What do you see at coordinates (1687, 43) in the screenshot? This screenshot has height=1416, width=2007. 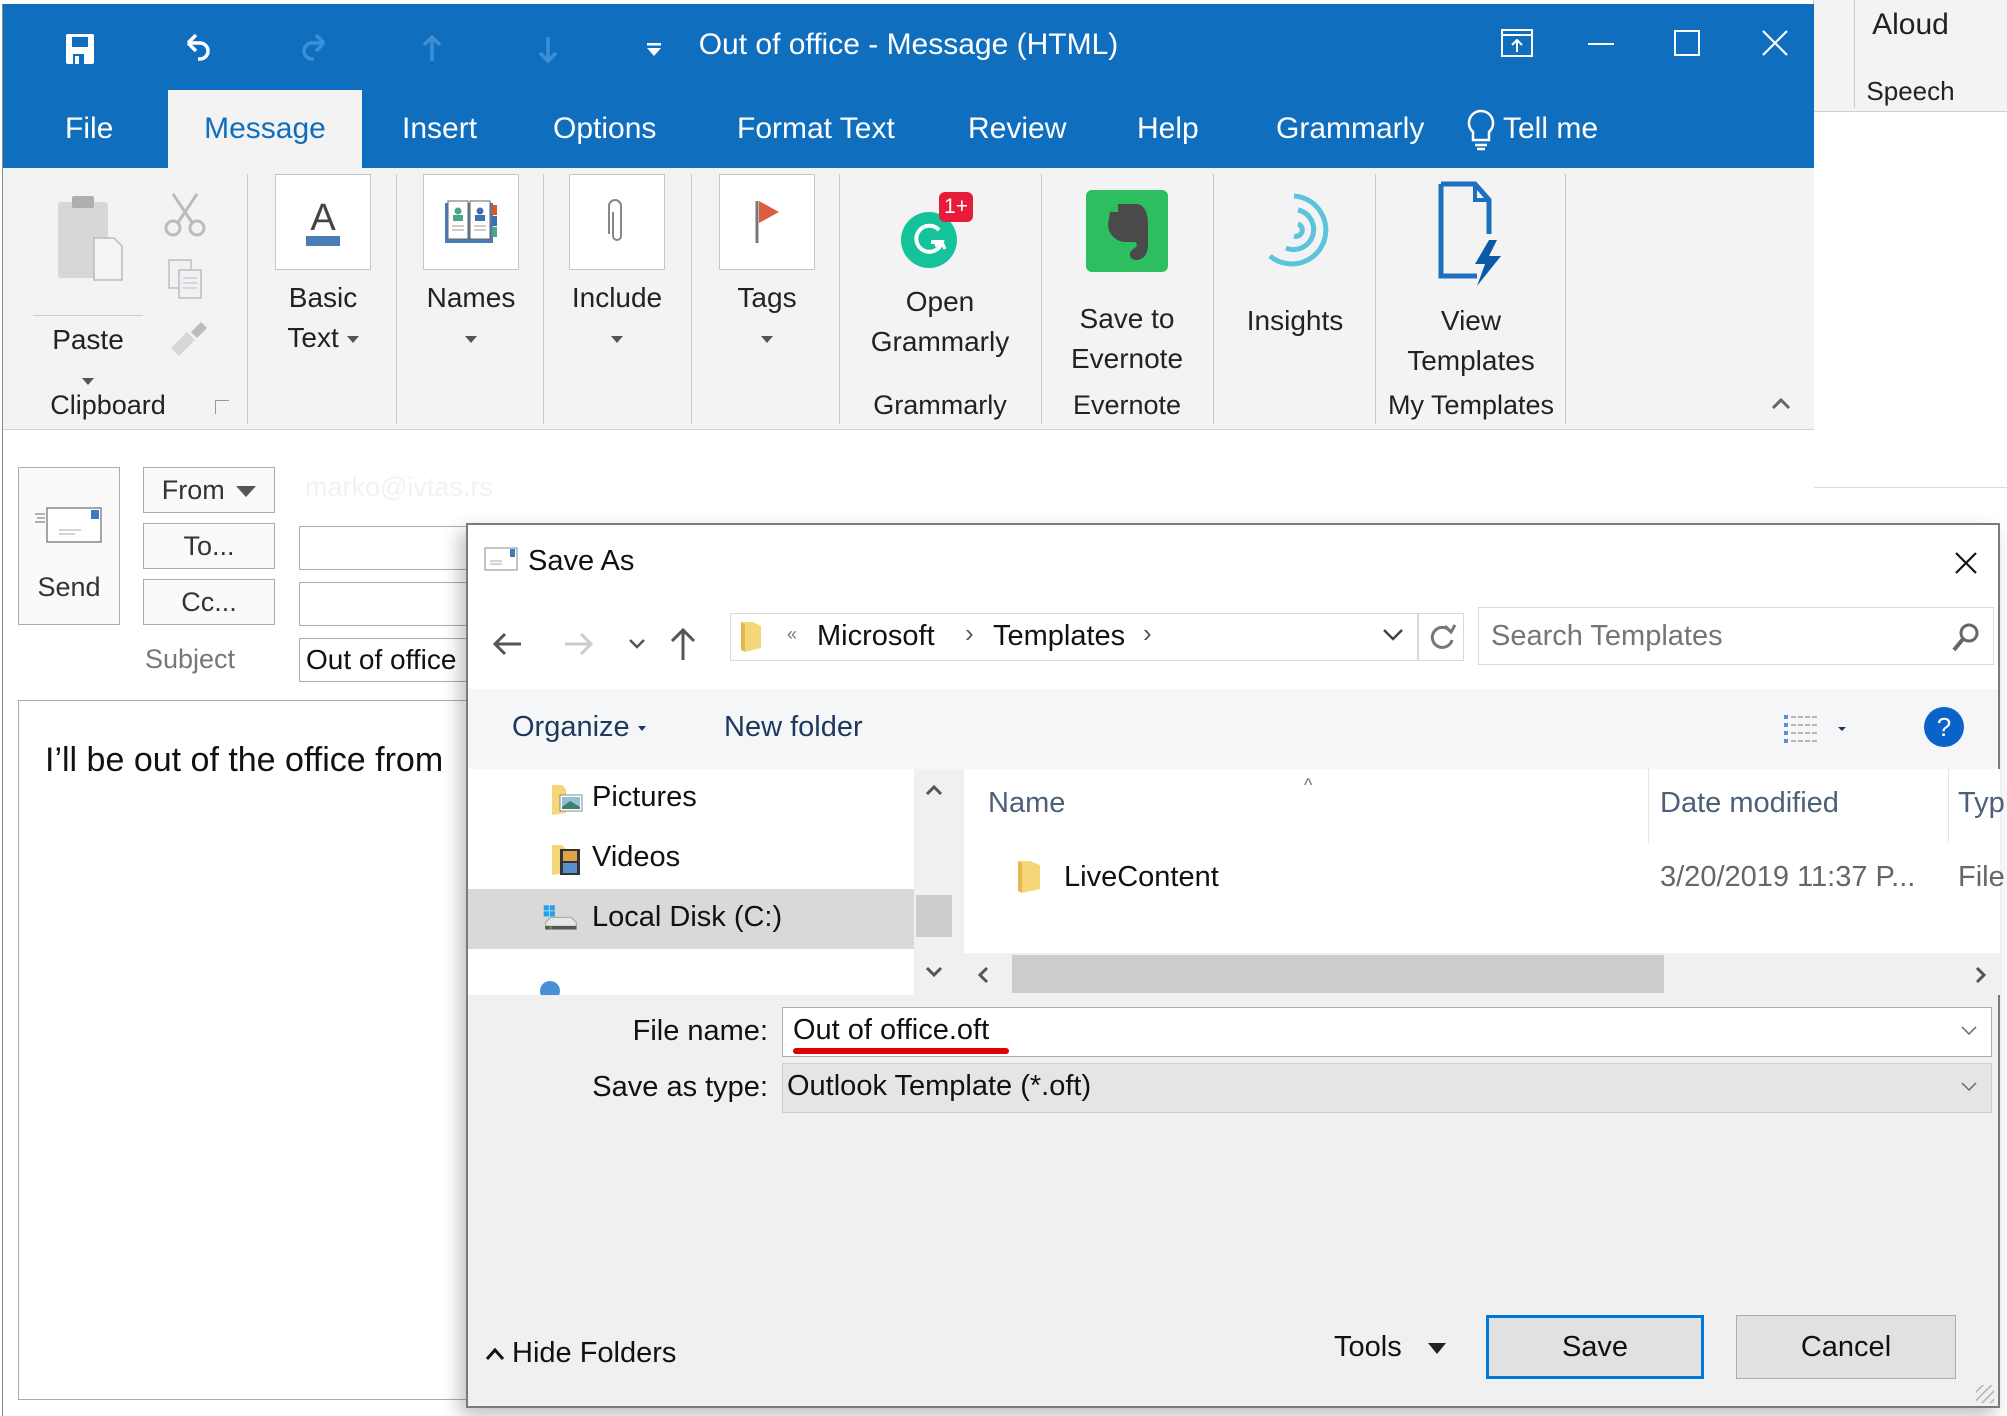 I see `maximize-icon` at bounding box center [1687, 43].